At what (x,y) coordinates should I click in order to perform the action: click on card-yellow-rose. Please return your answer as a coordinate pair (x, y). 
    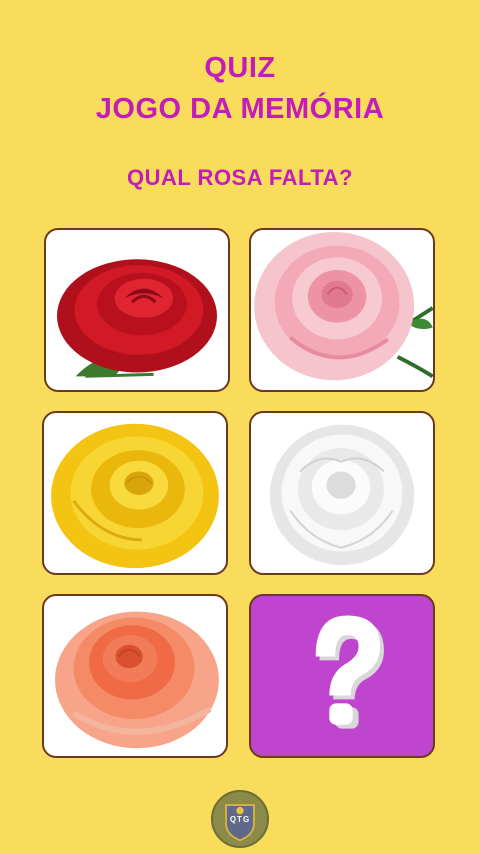
    Looking at the image, I should click on (135, 493).